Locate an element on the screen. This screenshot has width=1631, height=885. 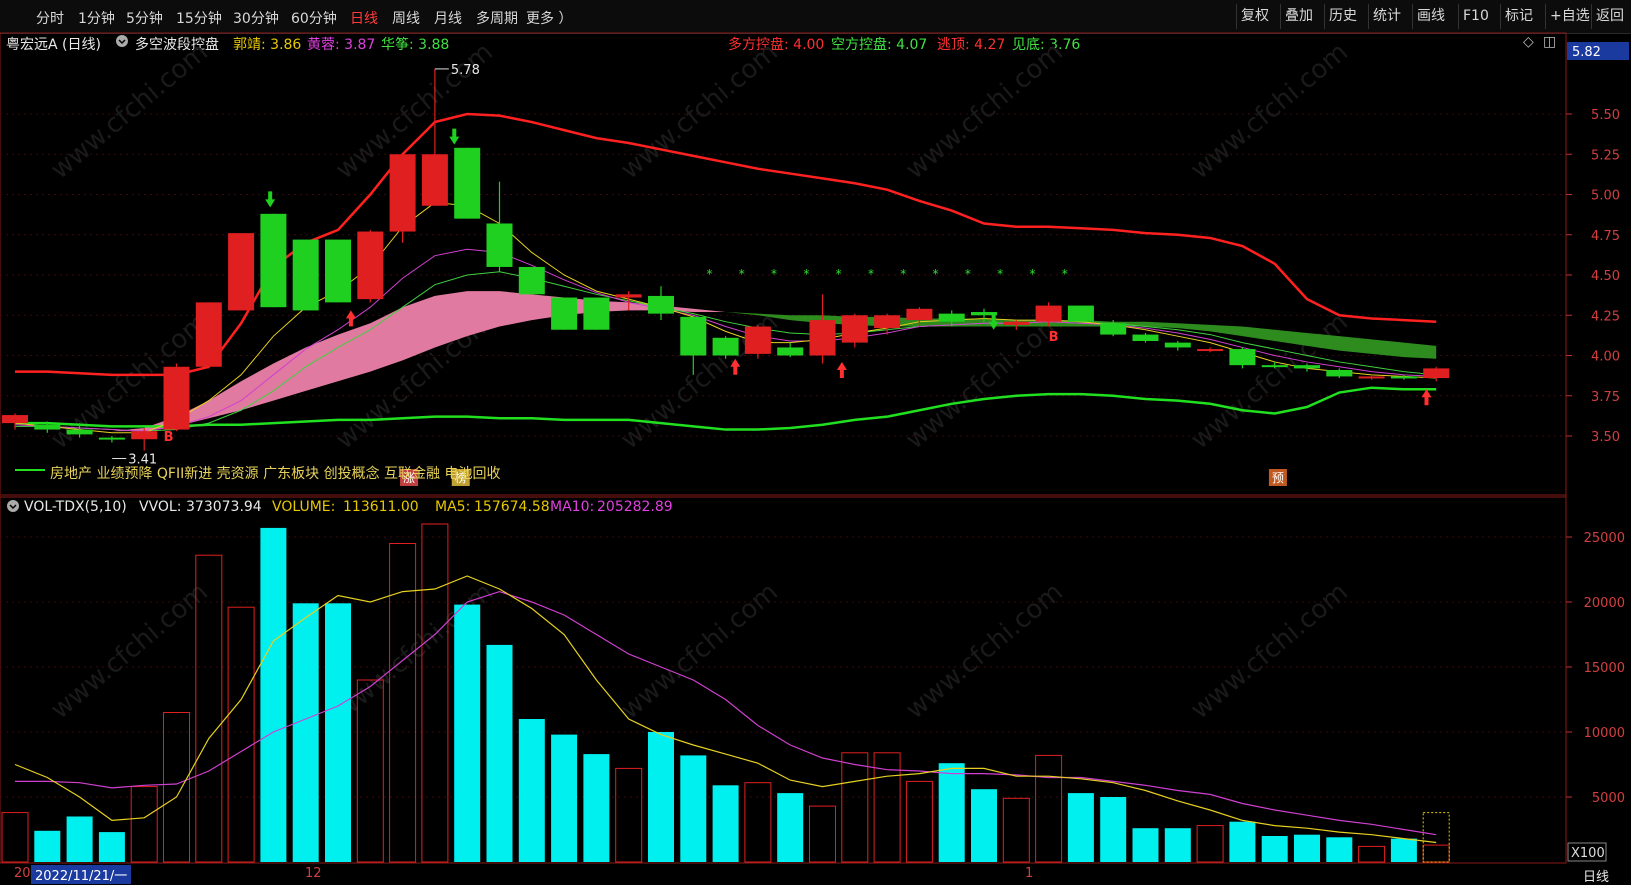
price-tick-label: 3.50 is located at coordinates (1605, 437).